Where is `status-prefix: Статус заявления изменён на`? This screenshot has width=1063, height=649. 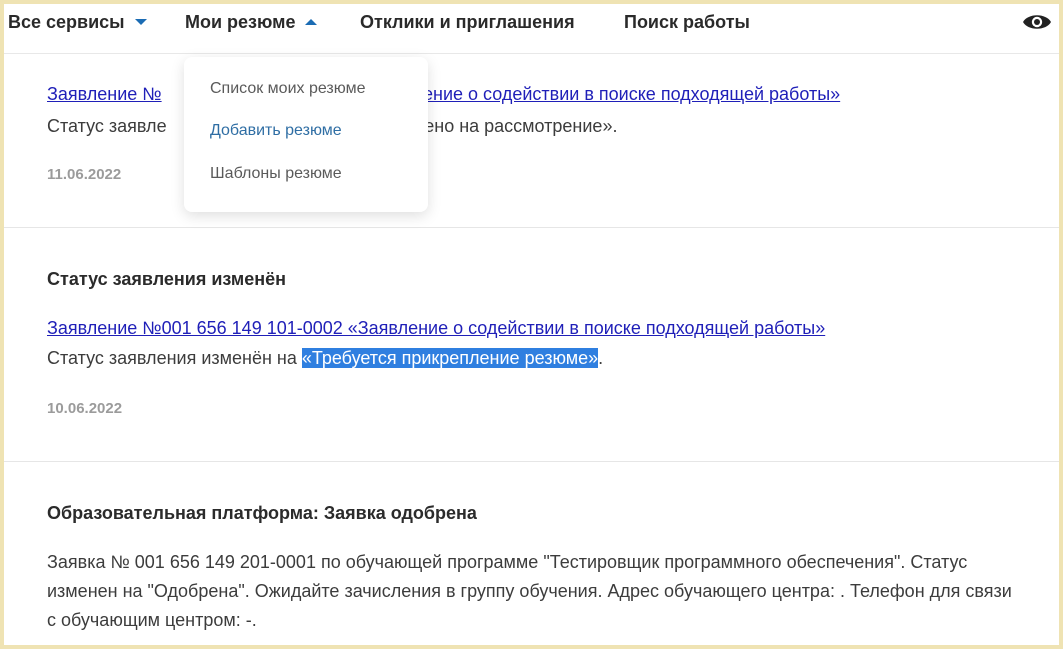
status-prefix: Статус заявления изменён на is located at coordinates (174, 358).